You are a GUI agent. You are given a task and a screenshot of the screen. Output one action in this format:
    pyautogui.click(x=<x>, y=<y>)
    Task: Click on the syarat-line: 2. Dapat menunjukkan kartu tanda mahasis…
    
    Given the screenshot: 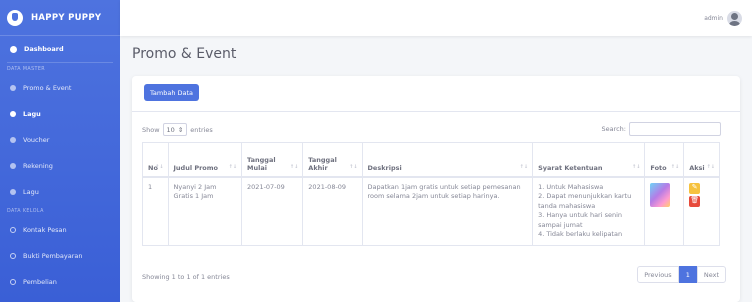 What is the action you would take?
    pyautogui.click(x=585, y=201)
    